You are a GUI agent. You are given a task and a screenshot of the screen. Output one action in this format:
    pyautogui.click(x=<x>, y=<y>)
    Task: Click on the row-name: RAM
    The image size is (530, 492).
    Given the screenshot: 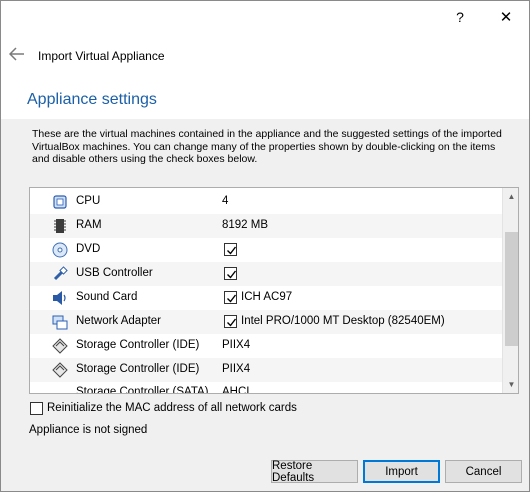 What is the action you would take?
    pyautogui.click(x=89, y=225)
    